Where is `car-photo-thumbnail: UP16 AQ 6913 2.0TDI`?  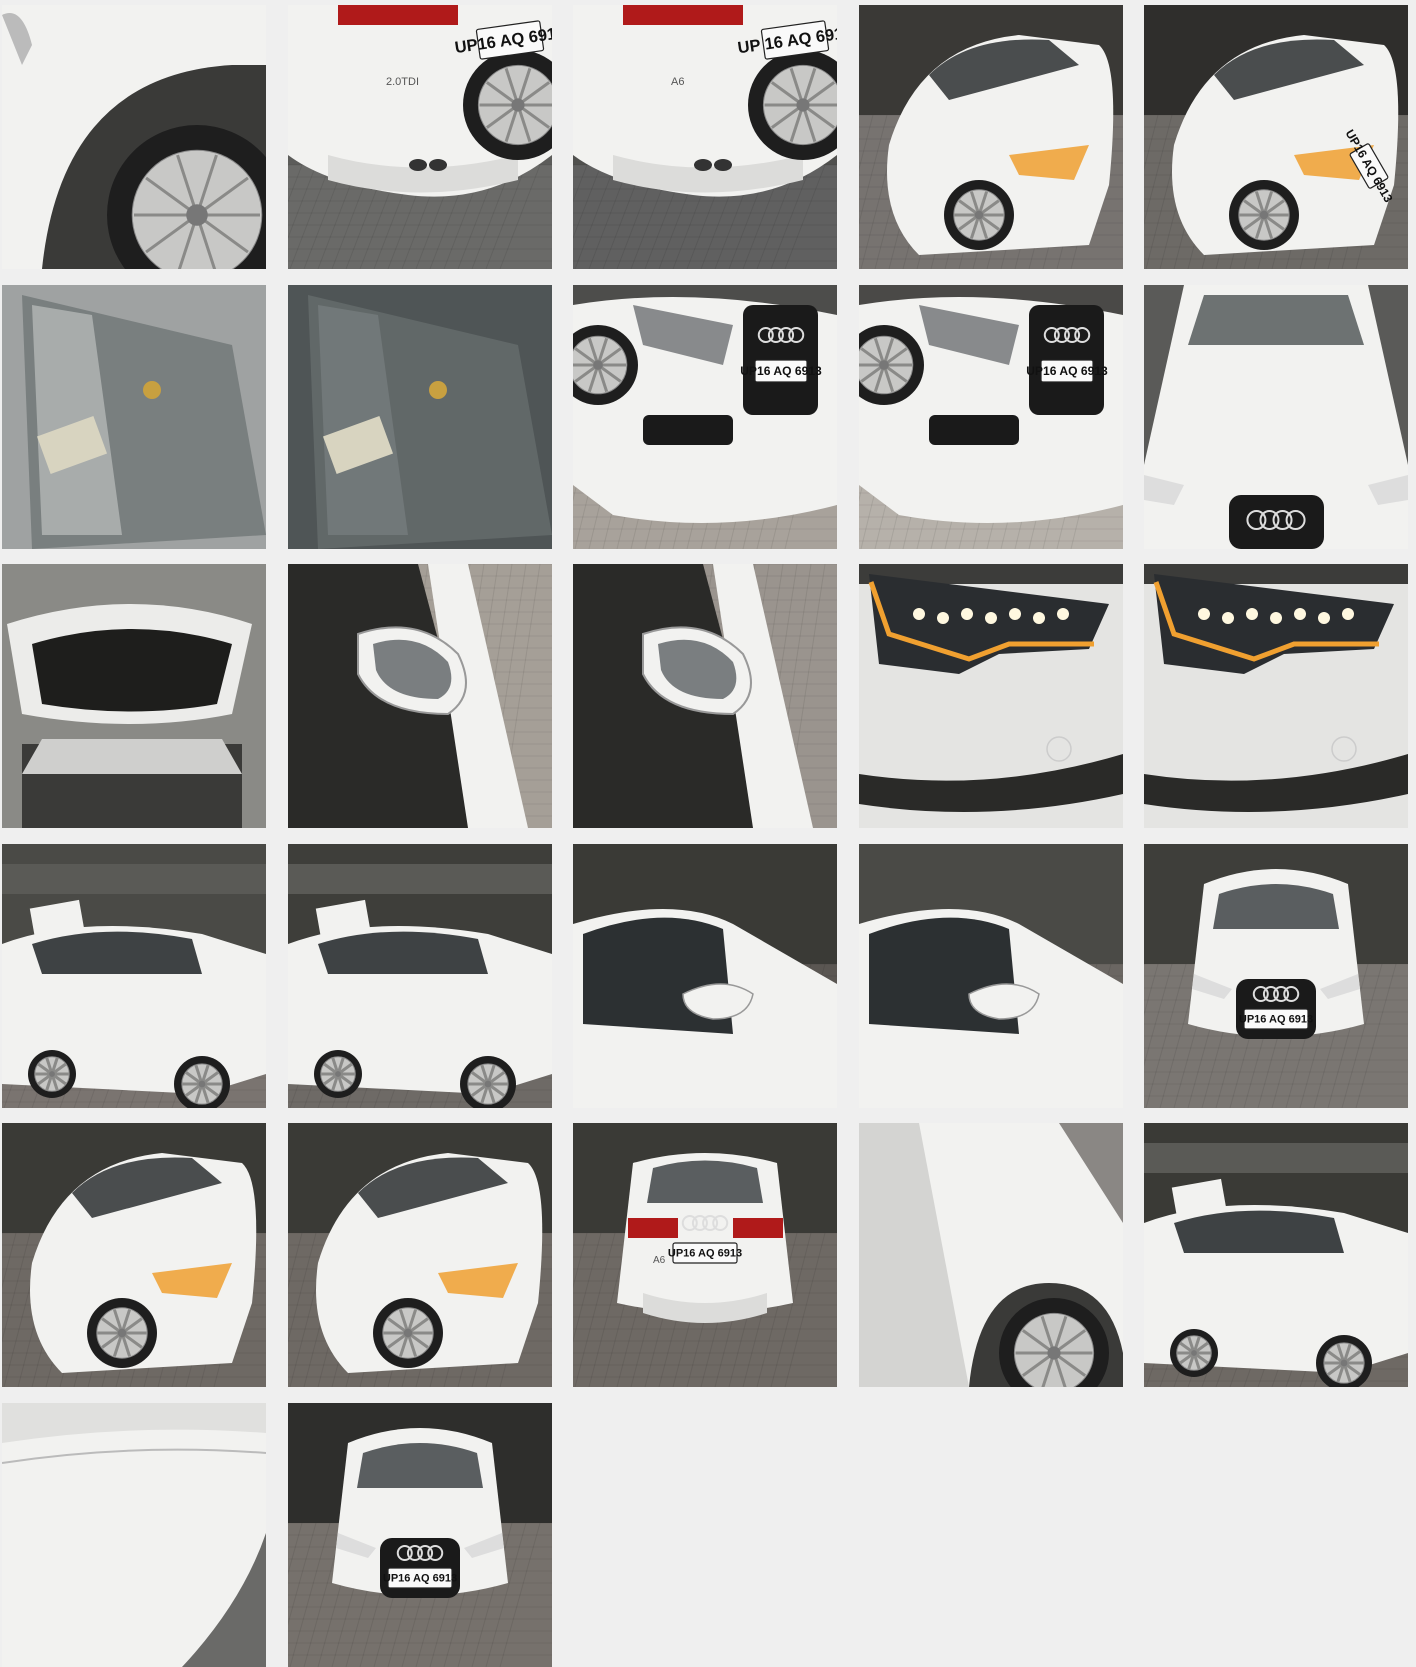
car-photo-thumbnail: UP16 AQ 6913 2.0TDI is located at coordinates (419, 137).